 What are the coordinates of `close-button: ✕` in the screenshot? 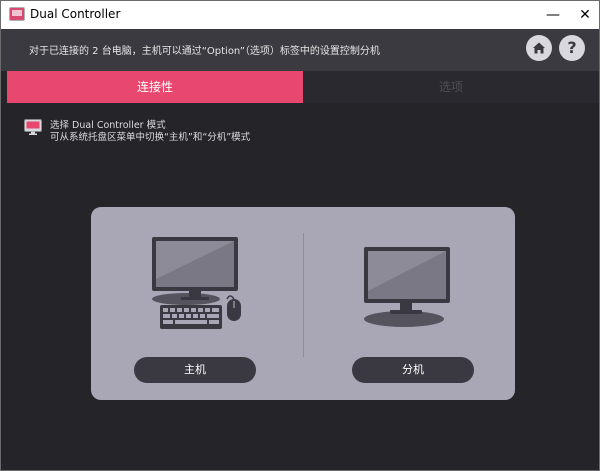 It's located at (585, 15).